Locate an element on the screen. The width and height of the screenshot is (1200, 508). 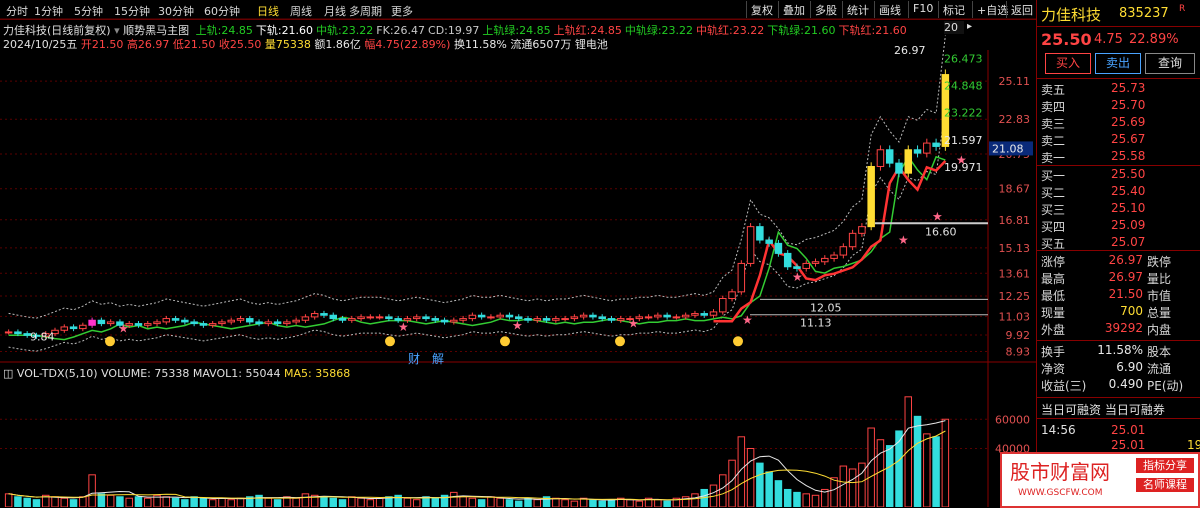
volume-axis-label: 60000 is located at coordinates (1012, 419).